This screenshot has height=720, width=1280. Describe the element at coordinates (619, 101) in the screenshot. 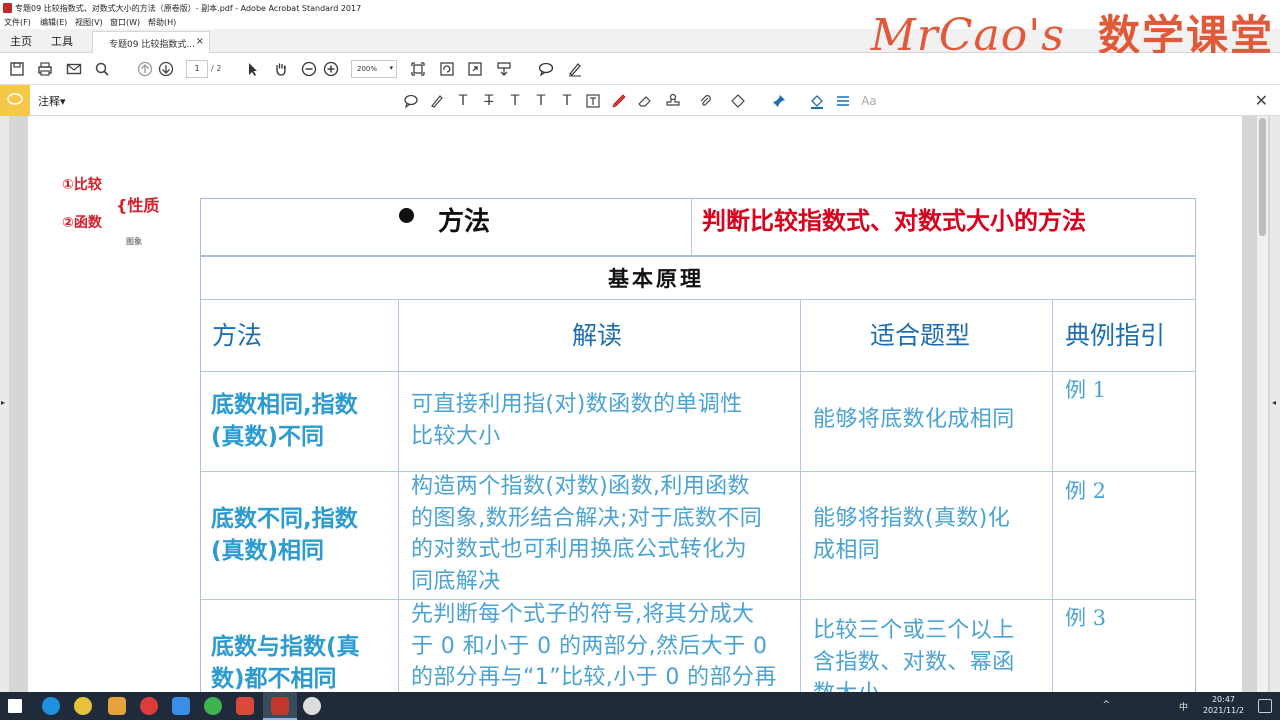

I see `pencil-icon` at that location.